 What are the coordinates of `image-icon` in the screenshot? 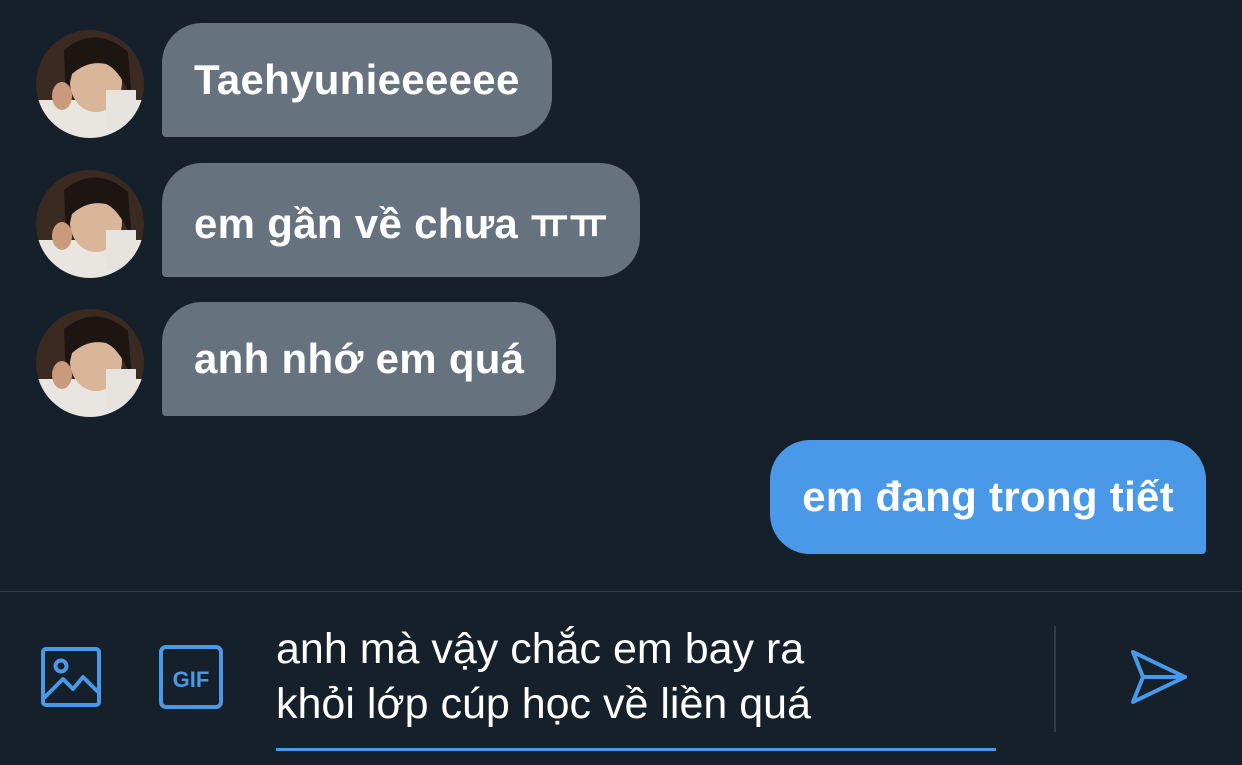 It's located at (71, 677).